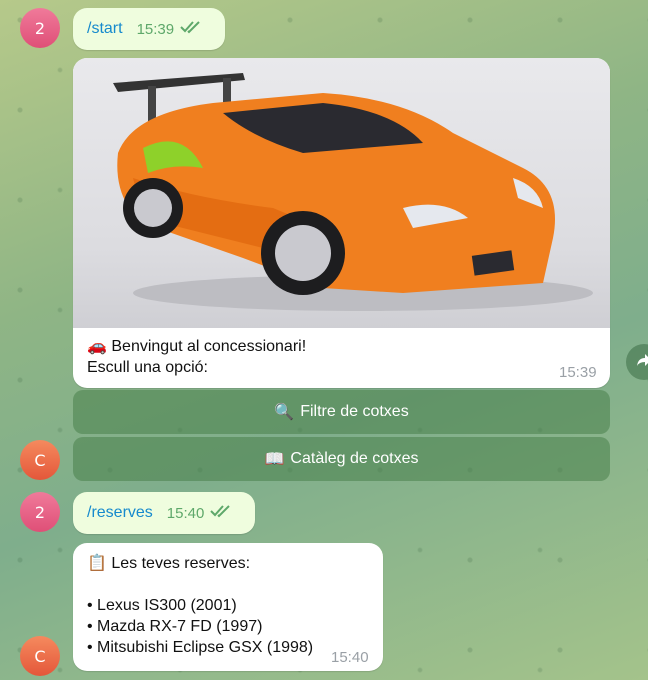  What do you see at coordinates (354, 411) in the screenshot?
I see `button-label: Filtre de cotxes` at bounding box center [354, 411].